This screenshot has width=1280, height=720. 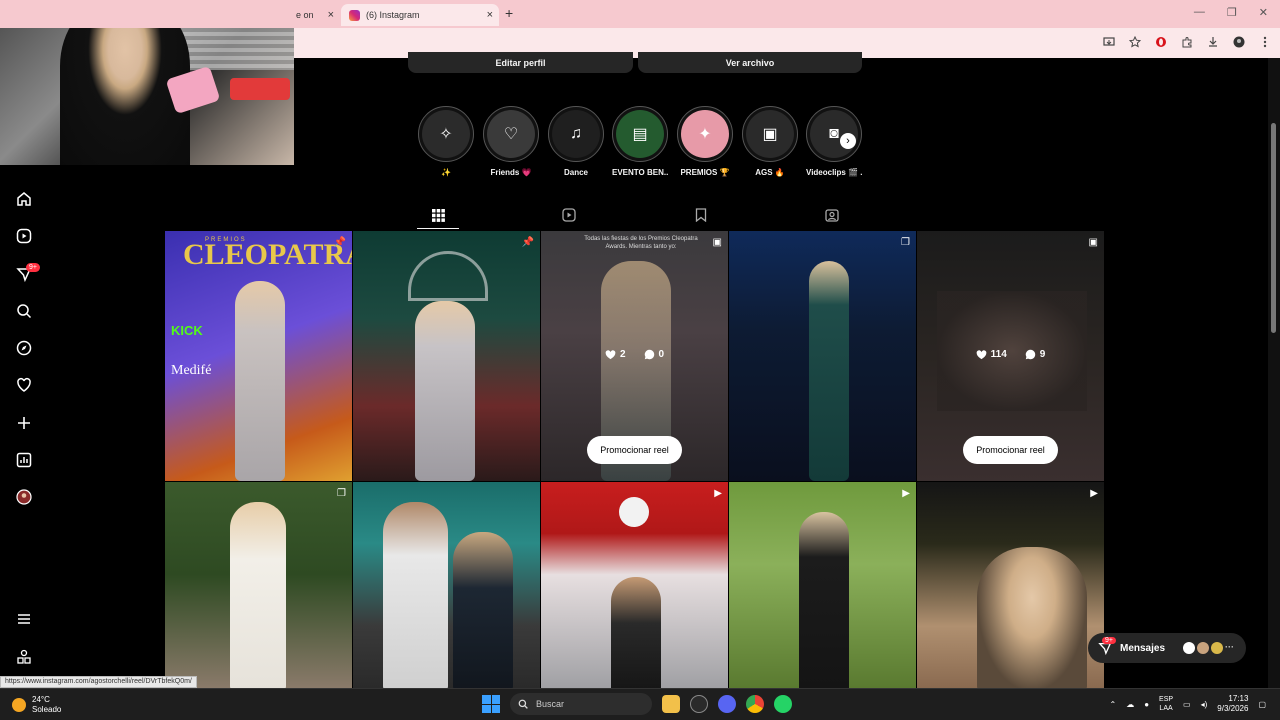 I want to click on tab-instagram-label: (6) Instagram, so click(x=393, y=15).